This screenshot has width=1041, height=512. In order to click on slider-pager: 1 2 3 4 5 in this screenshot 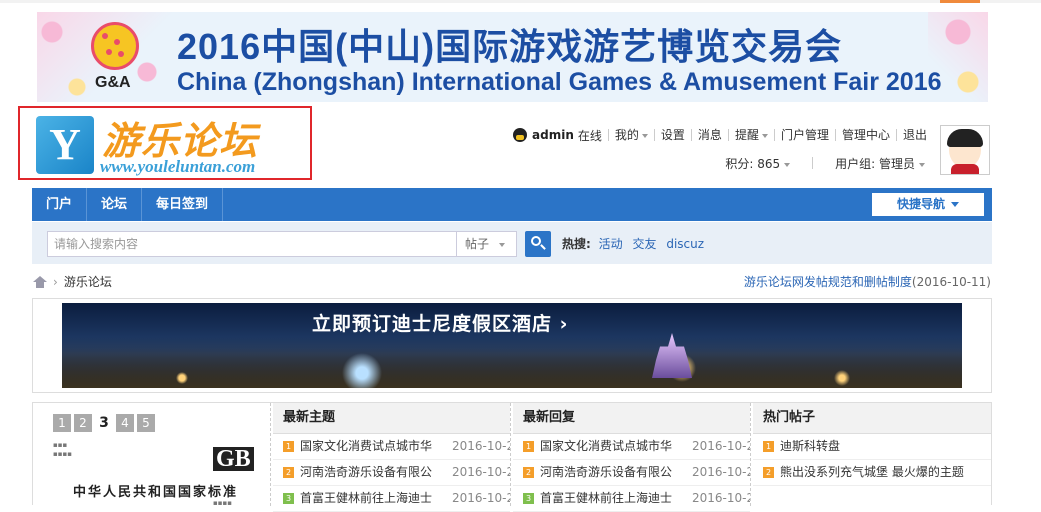, I will do `click(105, 423)`.